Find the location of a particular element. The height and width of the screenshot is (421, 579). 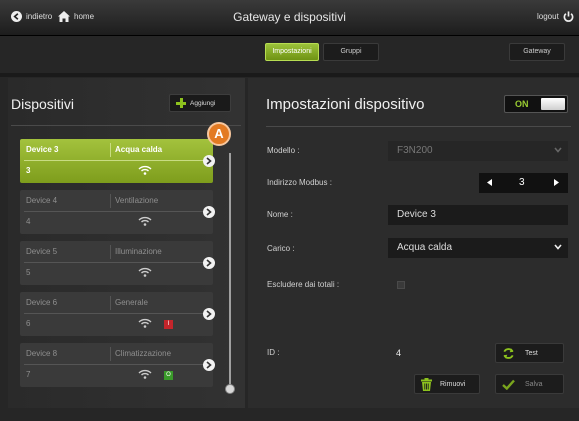

checkmark-icon is located at coordinates (508, 384).